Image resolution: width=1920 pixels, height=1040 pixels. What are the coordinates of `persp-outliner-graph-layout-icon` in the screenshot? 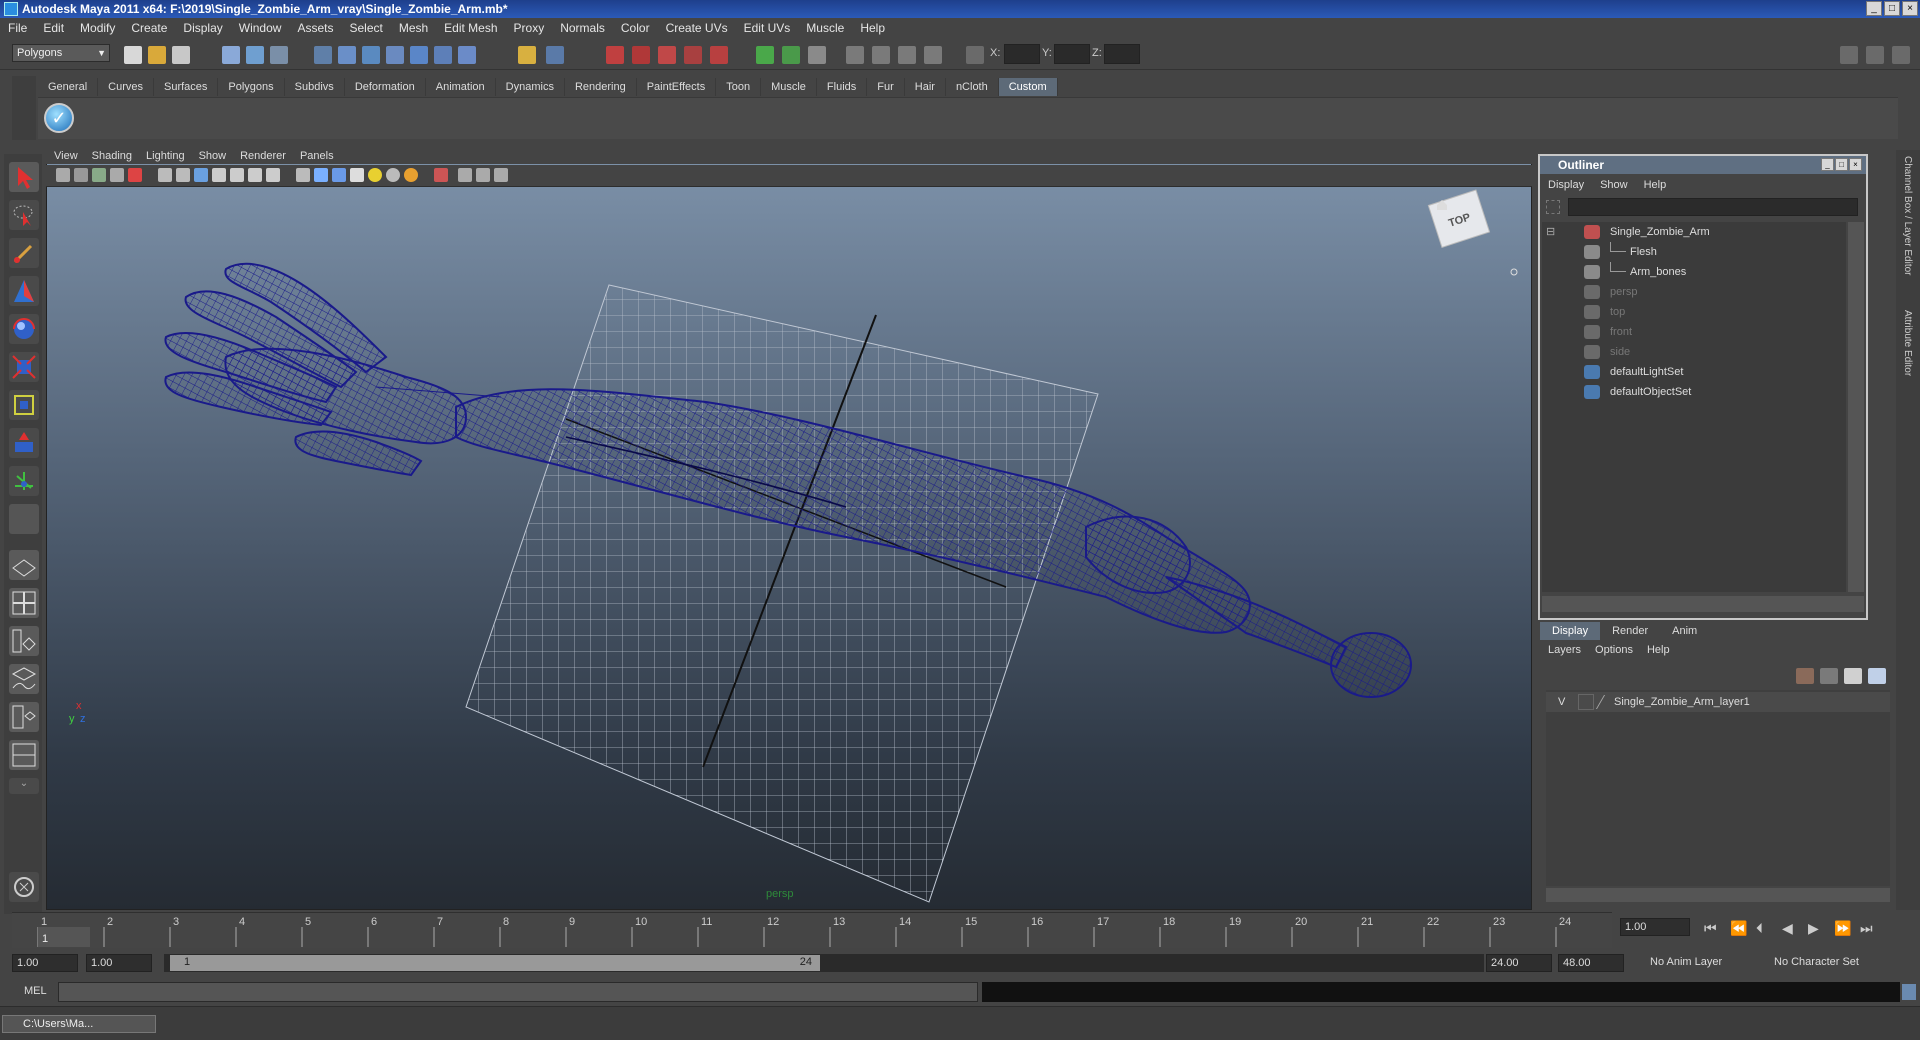 It's located at (24, 755).